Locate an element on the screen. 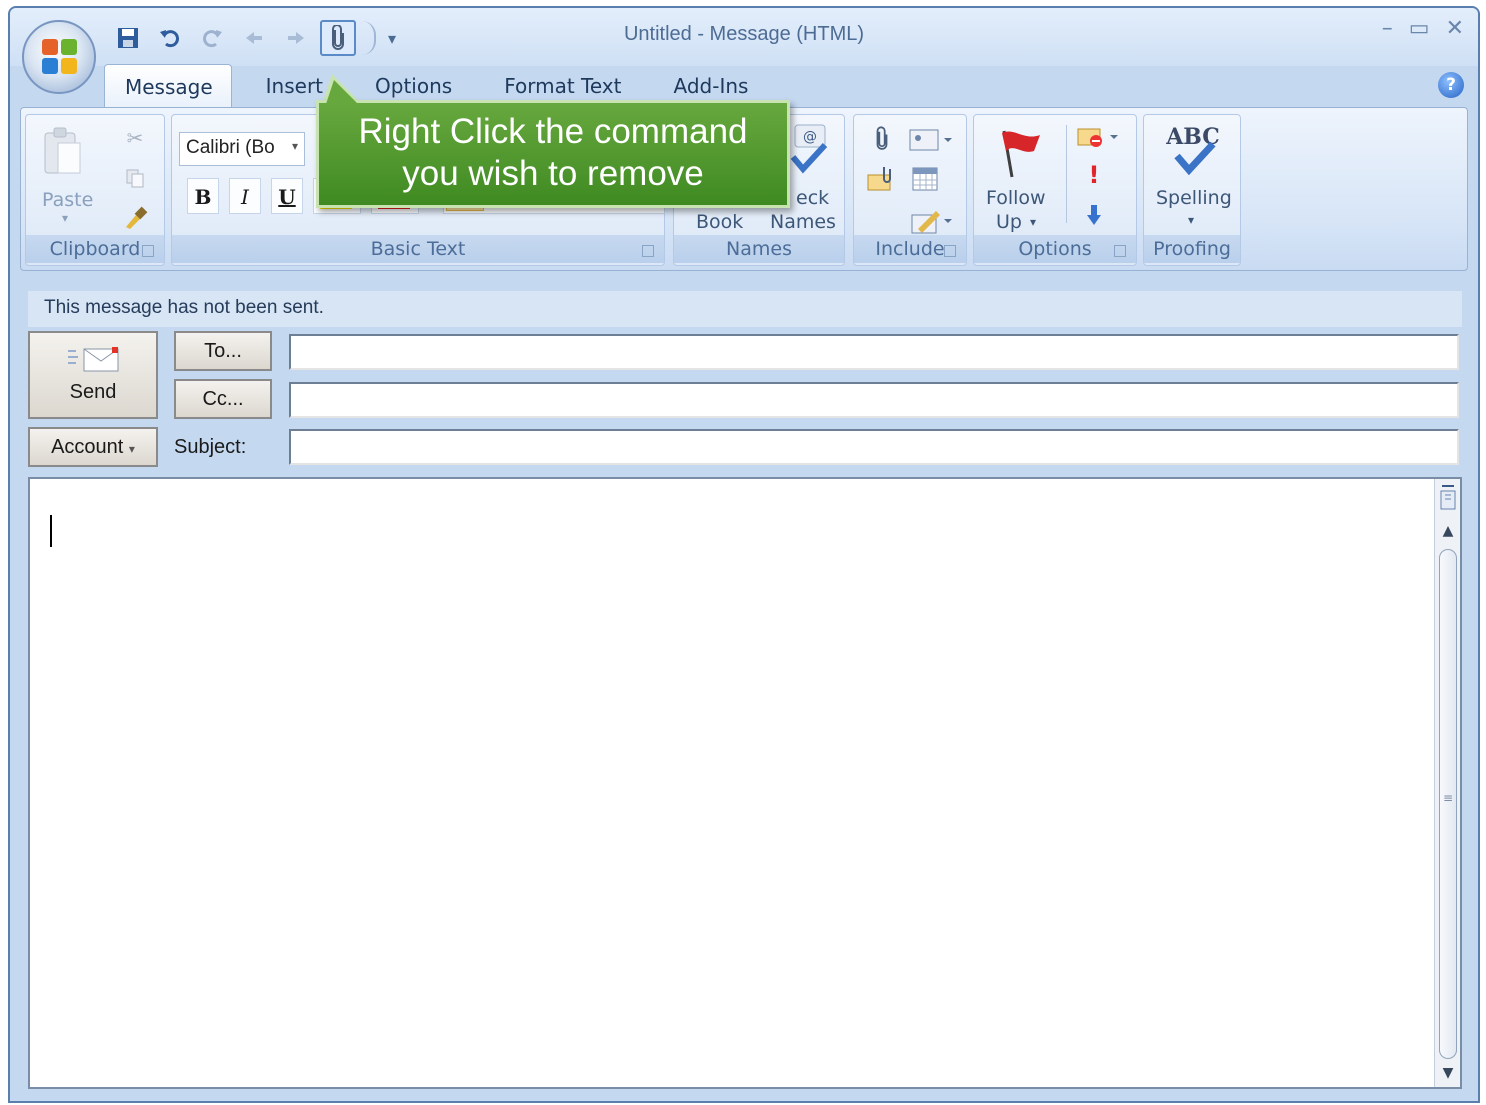 This screenshot has height=1105, width=1486. follow-up-flag-icon is located at coordinates (1016, 153).